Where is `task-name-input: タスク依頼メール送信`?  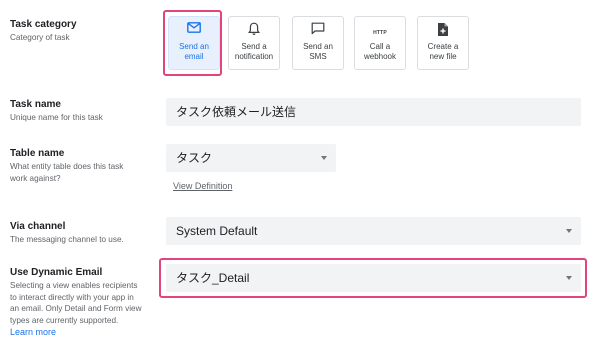
task-name-input: タスク依頼メール送信 is located at coordinates (373, 112).